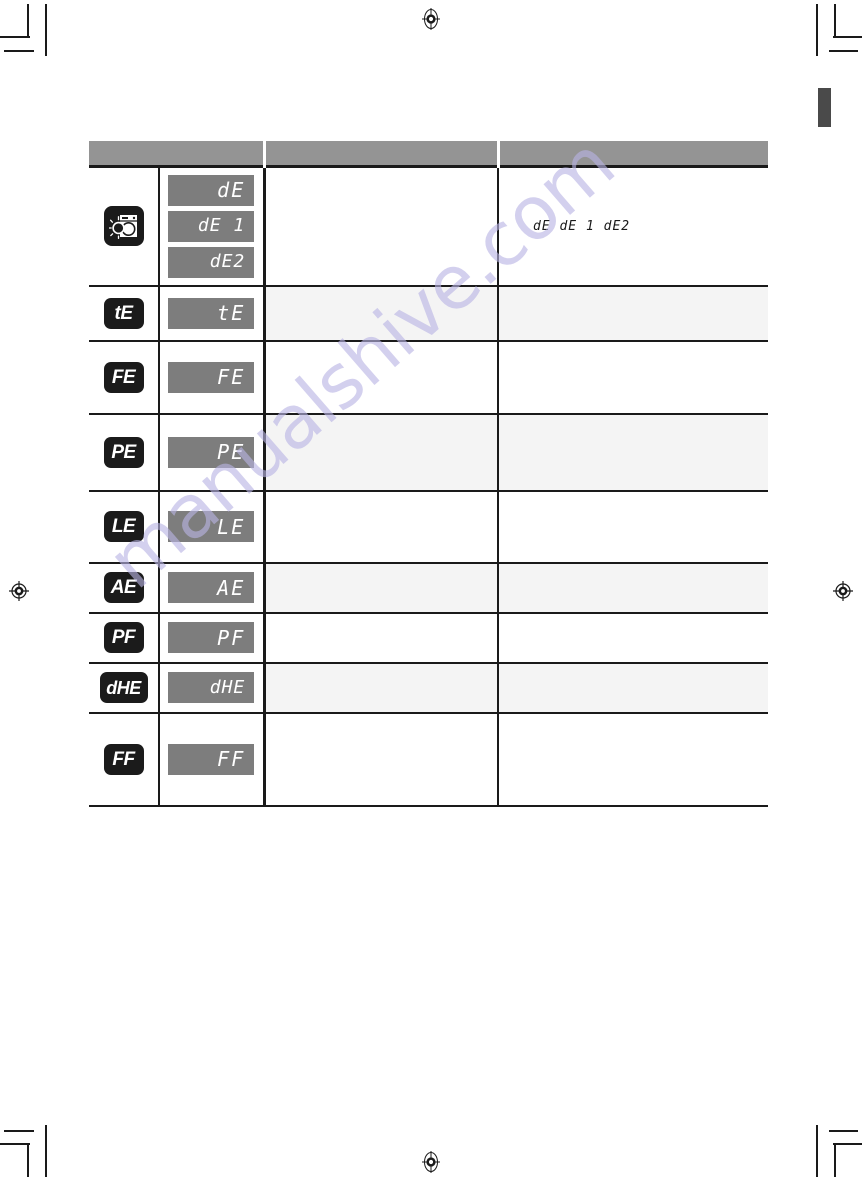 The height and width of the screenshot is (1181, 862). I want to click on row-display-cell: dE dE 1 dE2, so click(212, 225).